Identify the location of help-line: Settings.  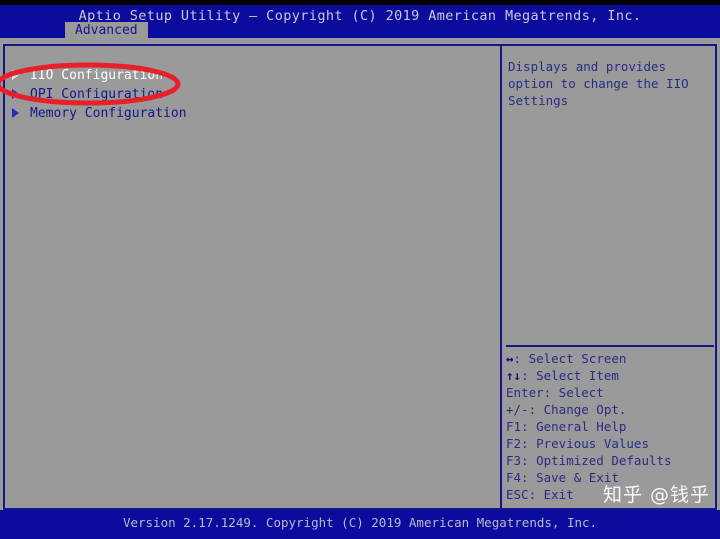
(538, 100).